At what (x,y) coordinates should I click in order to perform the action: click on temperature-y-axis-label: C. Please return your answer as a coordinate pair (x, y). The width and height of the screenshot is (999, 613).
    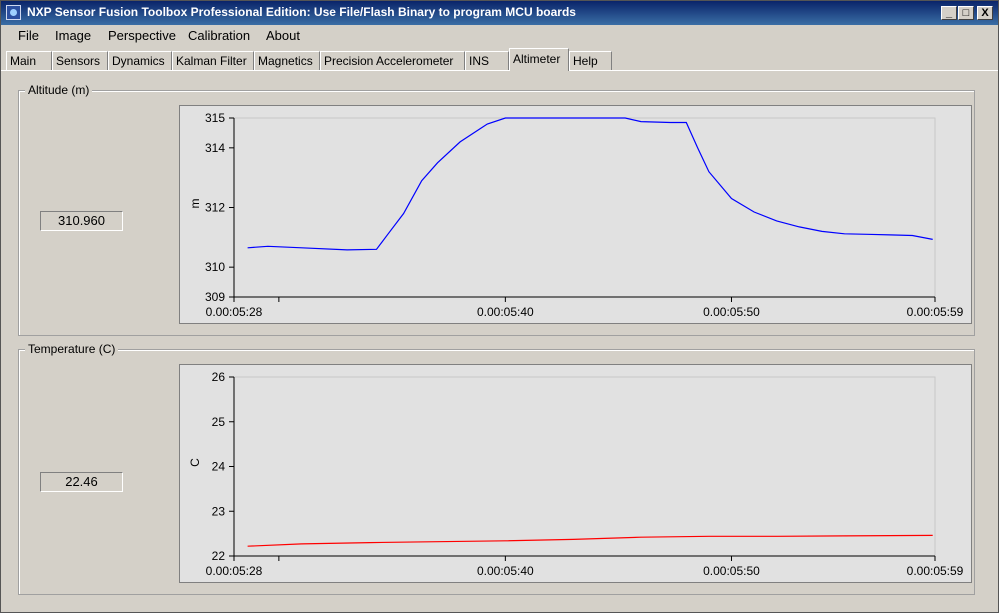
    Looking at the image, I should click on (195, 462).